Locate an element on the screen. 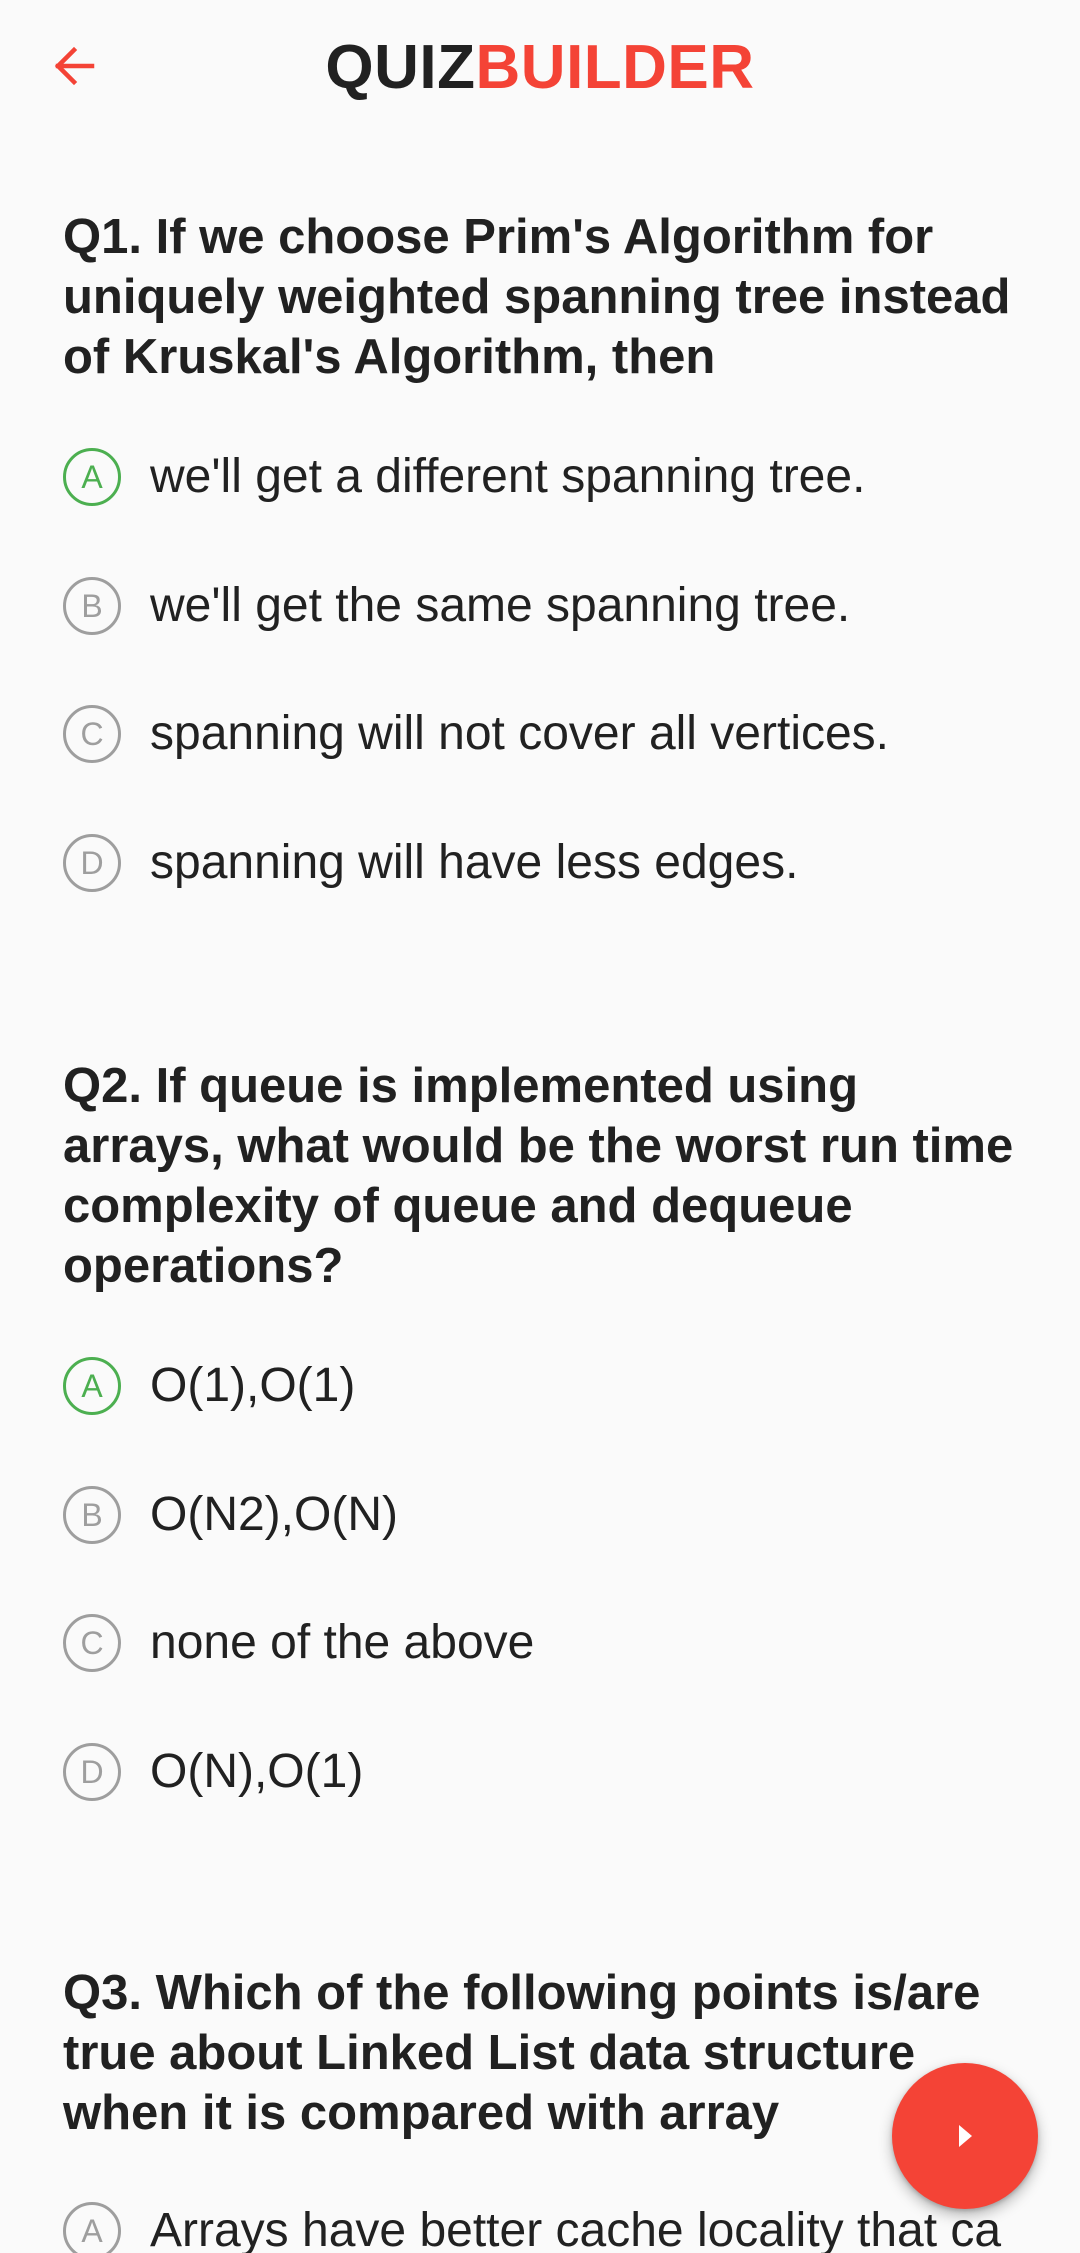 This screenshot has width=1080, height=2253. option-a: A we'll get a different spanning tree. is located at coordinates (464, 477).